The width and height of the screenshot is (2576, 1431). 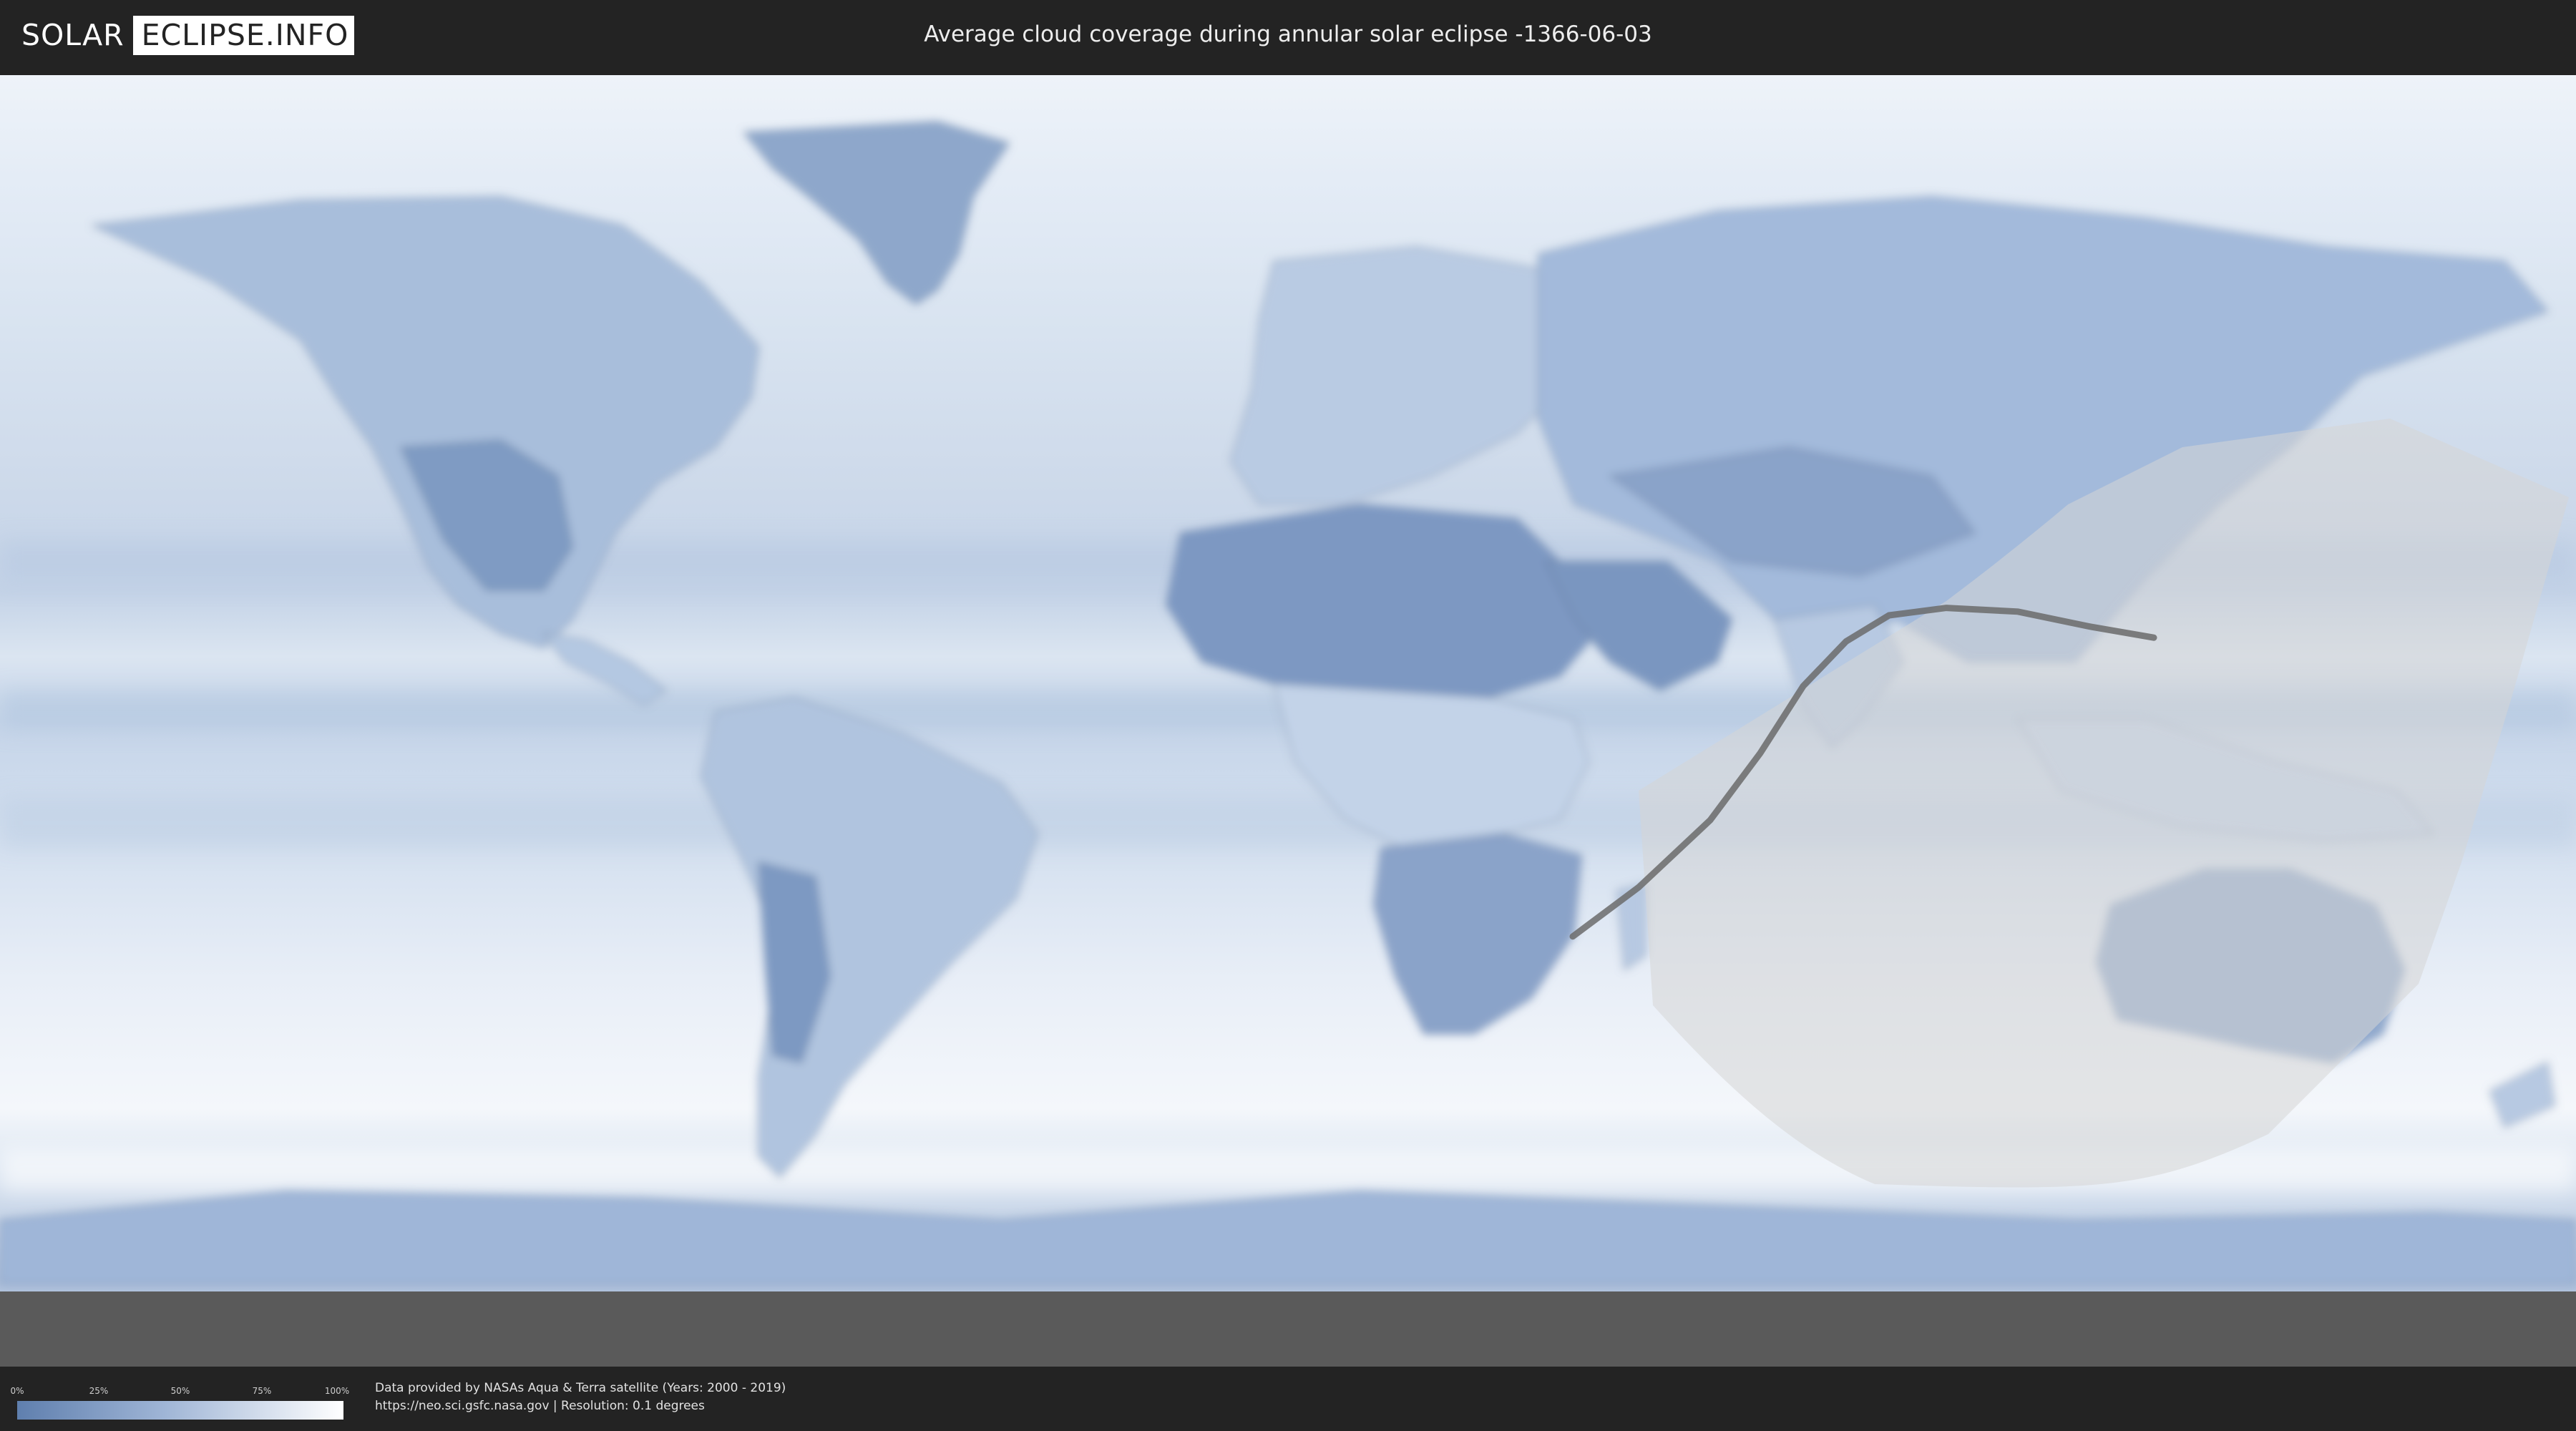 What do you see at coordinates (17, 1391) in the screenshot?
I see `legend-tick: 0%` at bounding box center [17, 1391].